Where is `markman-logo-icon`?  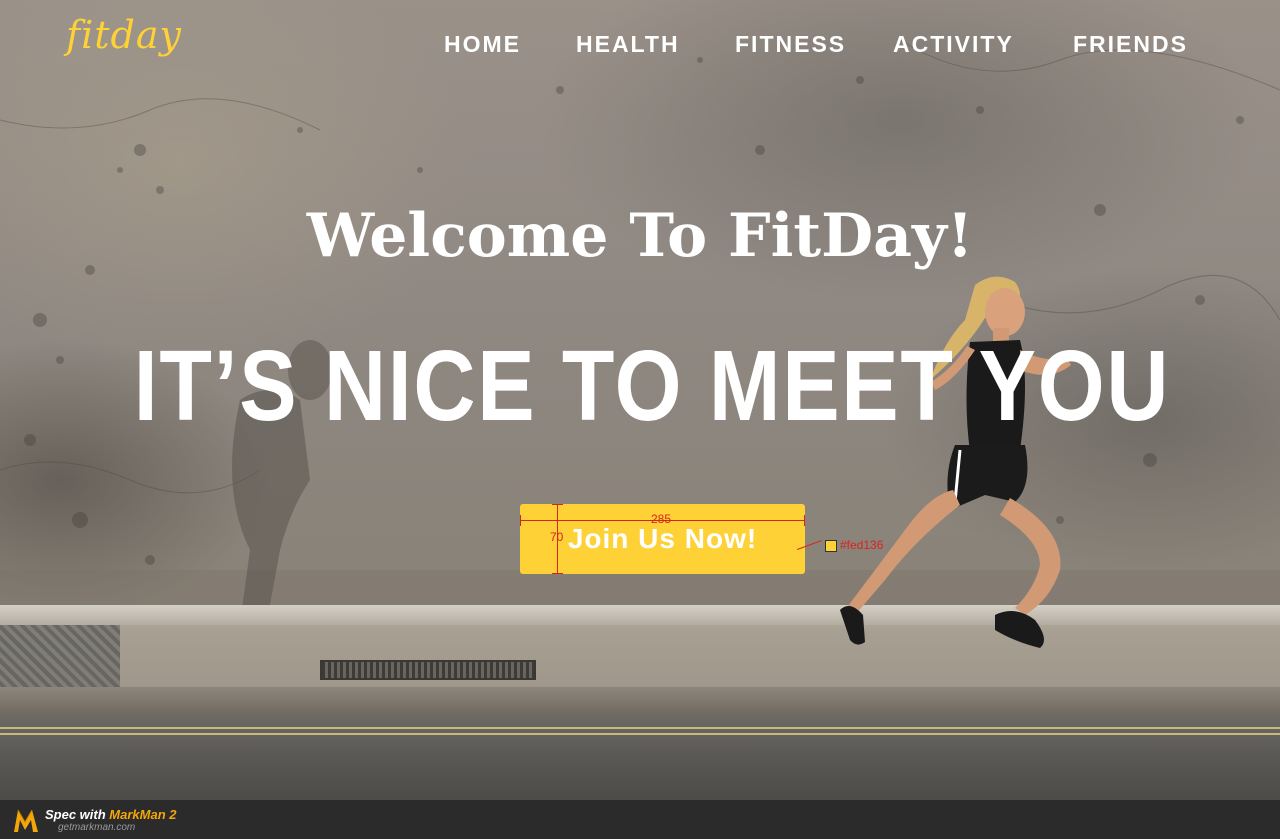
markman-logo-icon is located at coordinates (26, 820).